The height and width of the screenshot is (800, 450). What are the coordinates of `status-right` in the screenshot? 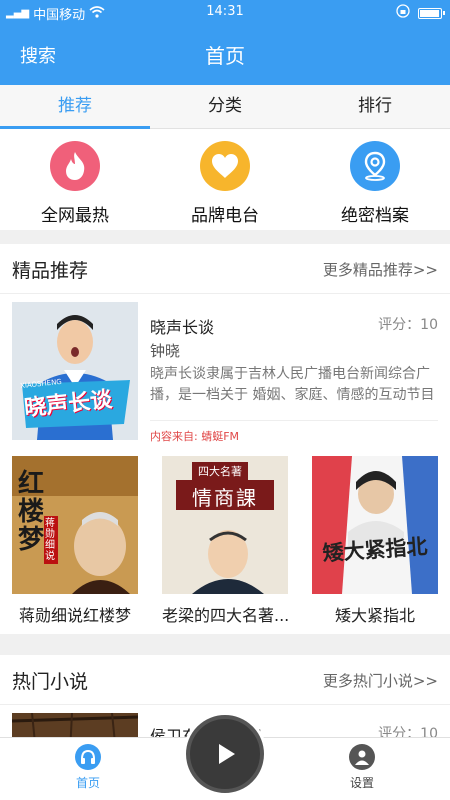 It's located at (420, 13).